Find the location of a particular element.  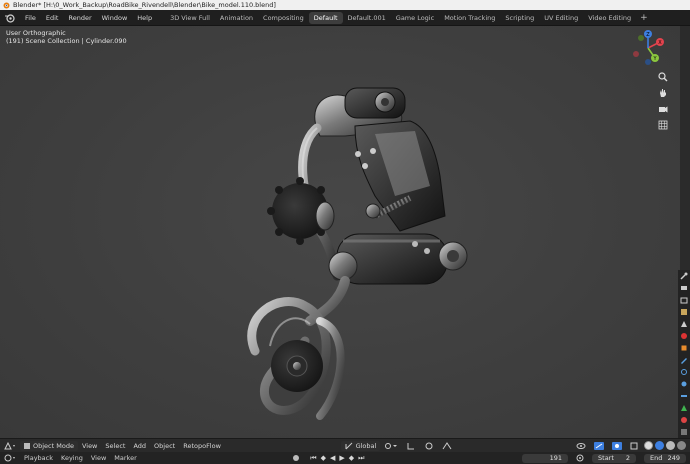

editor-type-icon is located at coordinates (9, 445).